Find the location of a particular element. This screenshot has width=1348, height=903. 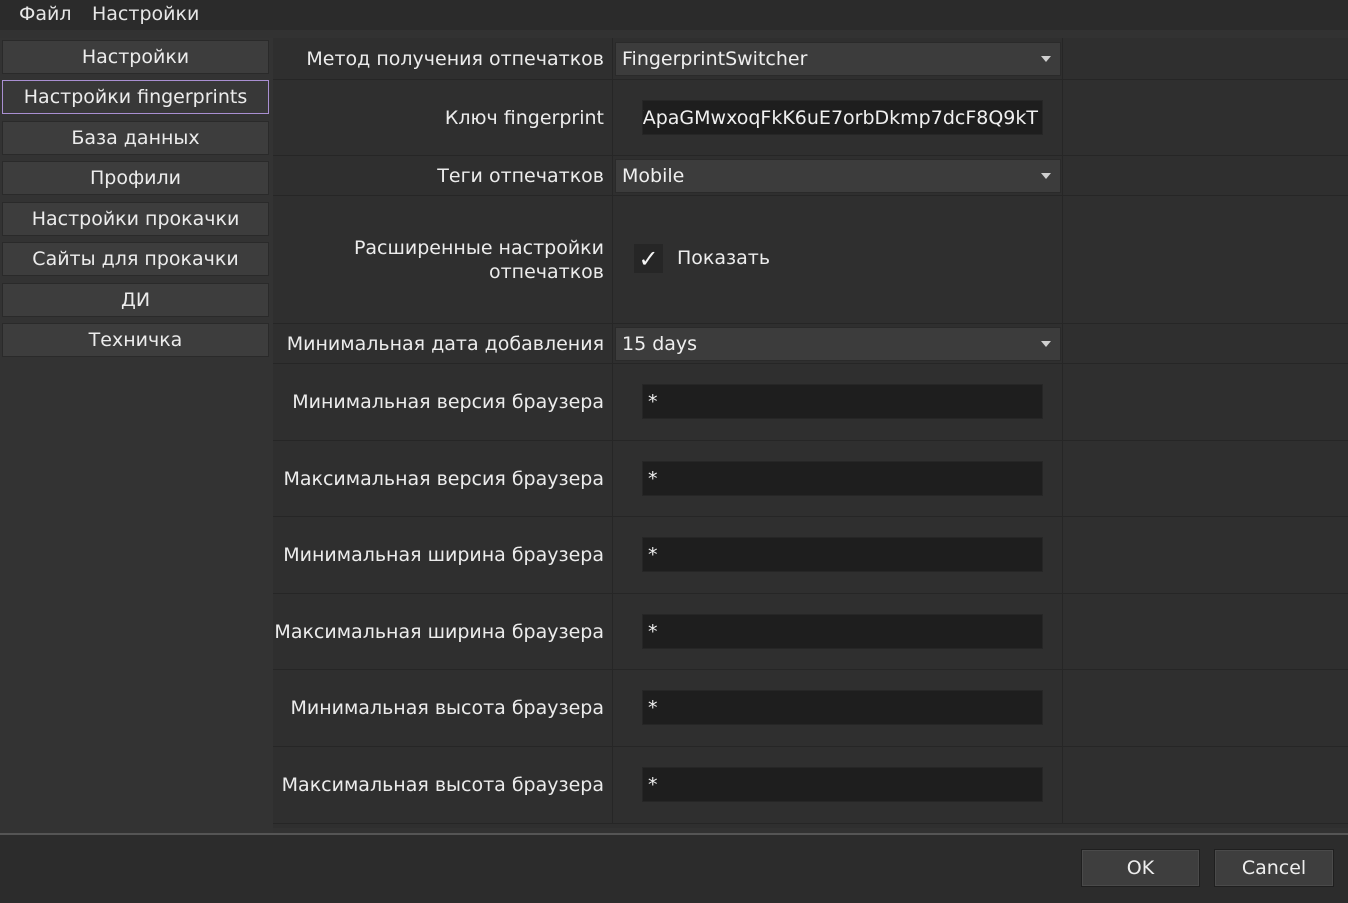

sidebar-item-settings: Настройки is located at coordinates (135, 57).